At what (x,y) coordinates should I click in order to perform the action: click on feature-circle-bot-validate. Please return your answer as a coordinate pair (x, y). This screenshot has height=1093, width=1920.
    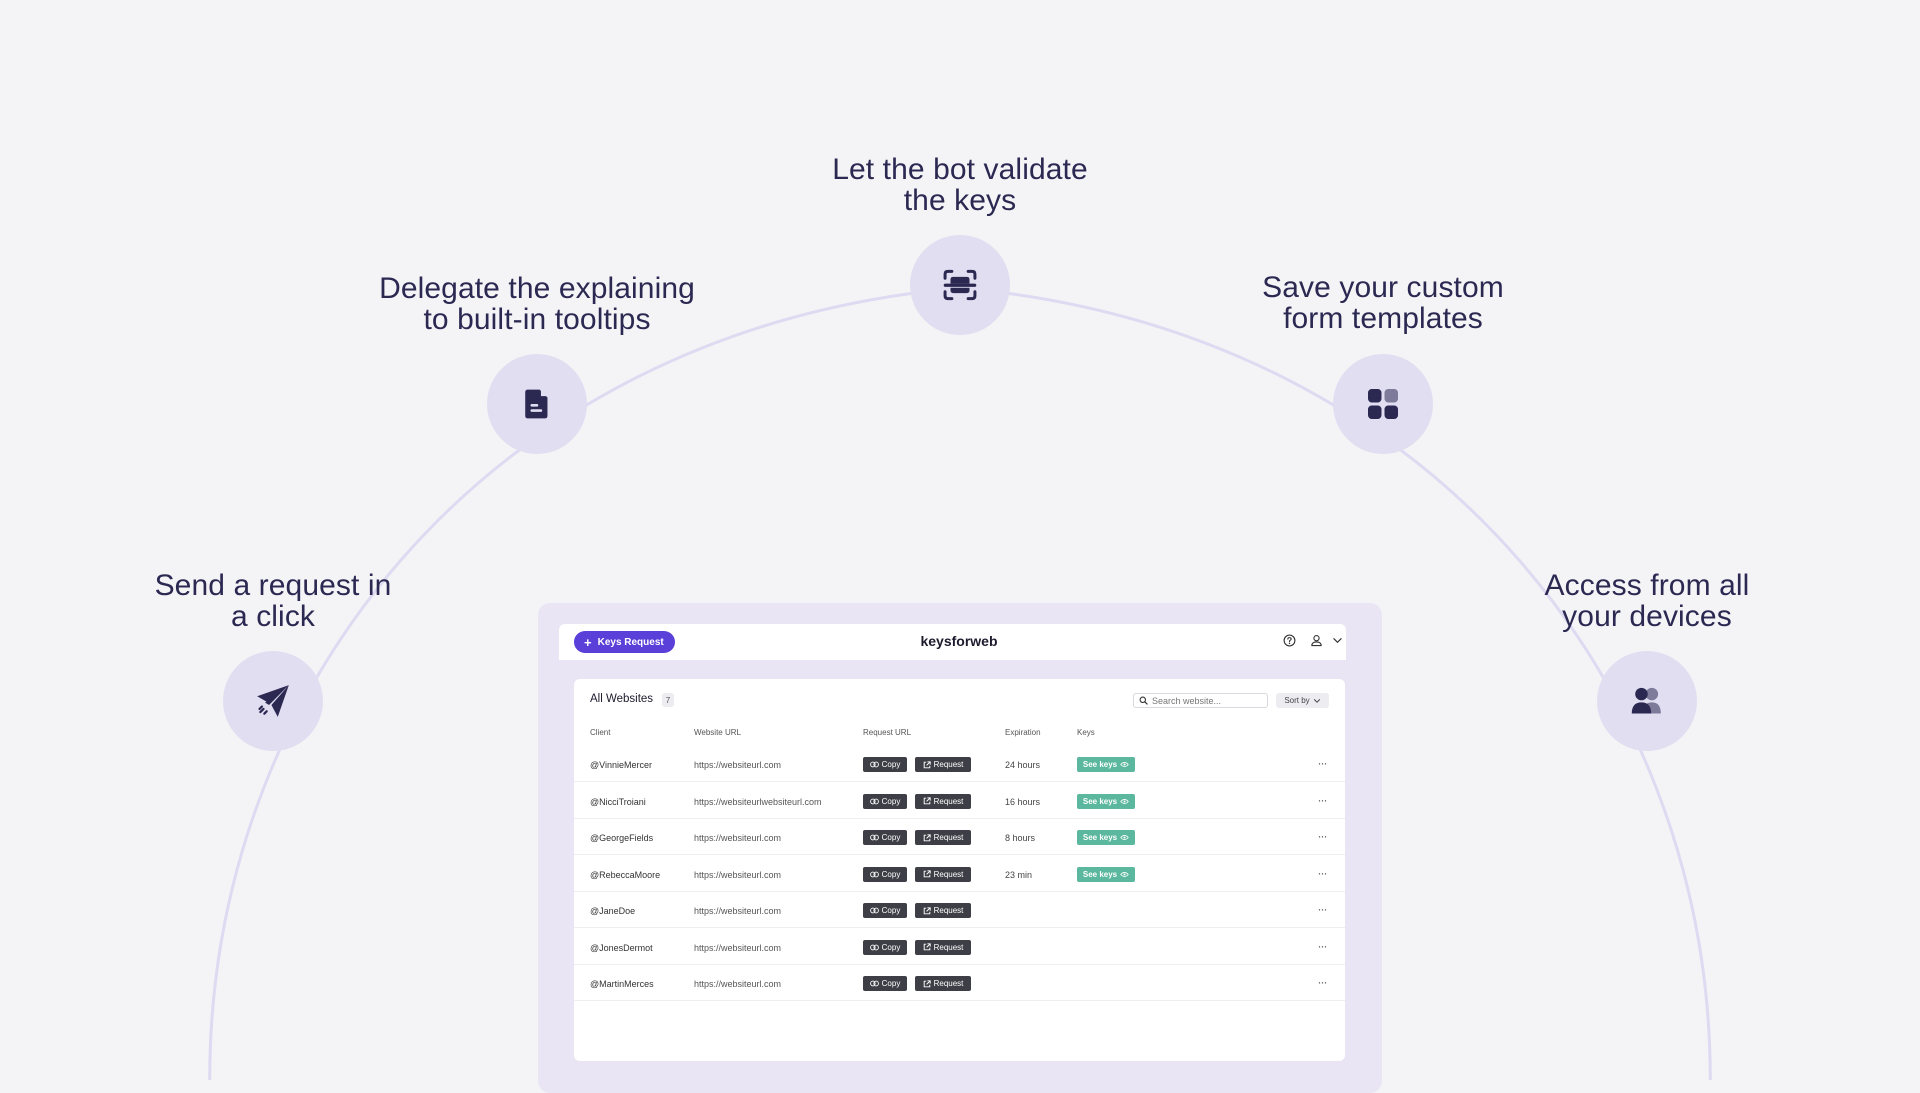
    Looking at the image, I should click on (960, 285).